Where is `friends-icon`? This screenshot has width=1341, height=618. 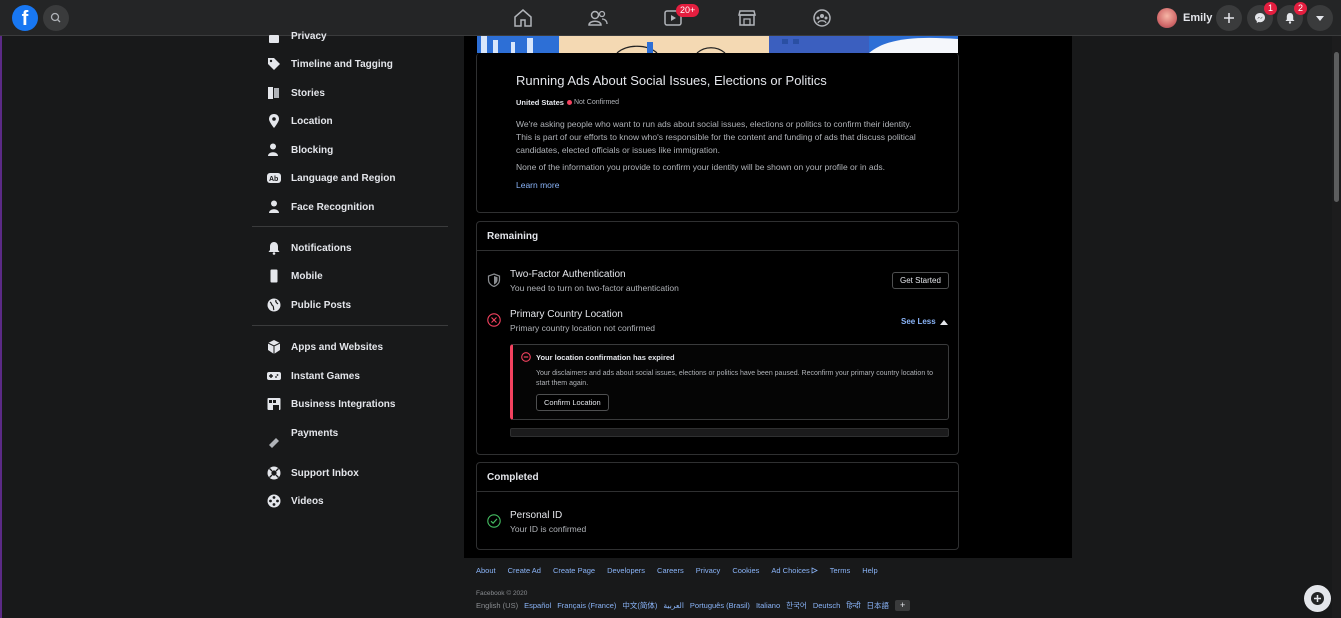 friends-icon is located at coordinates (598, 18).